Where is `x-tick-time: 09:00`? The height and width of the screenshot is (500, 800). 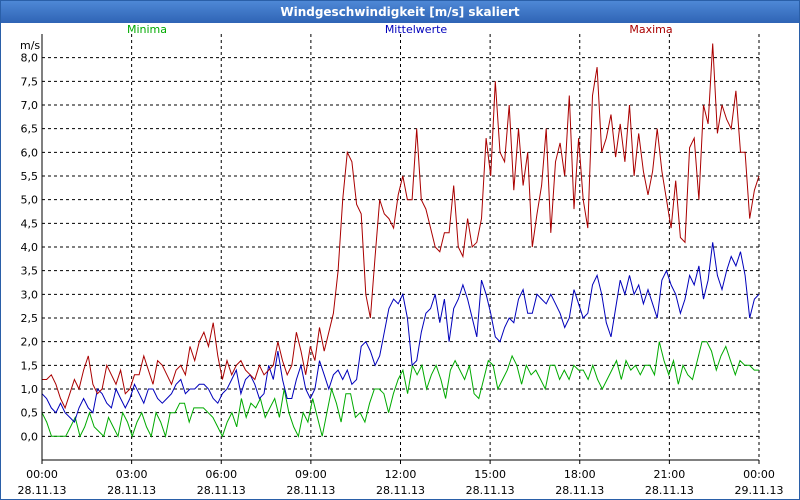 x-tick-time: 09:00 is located at coordinates (311, 474).